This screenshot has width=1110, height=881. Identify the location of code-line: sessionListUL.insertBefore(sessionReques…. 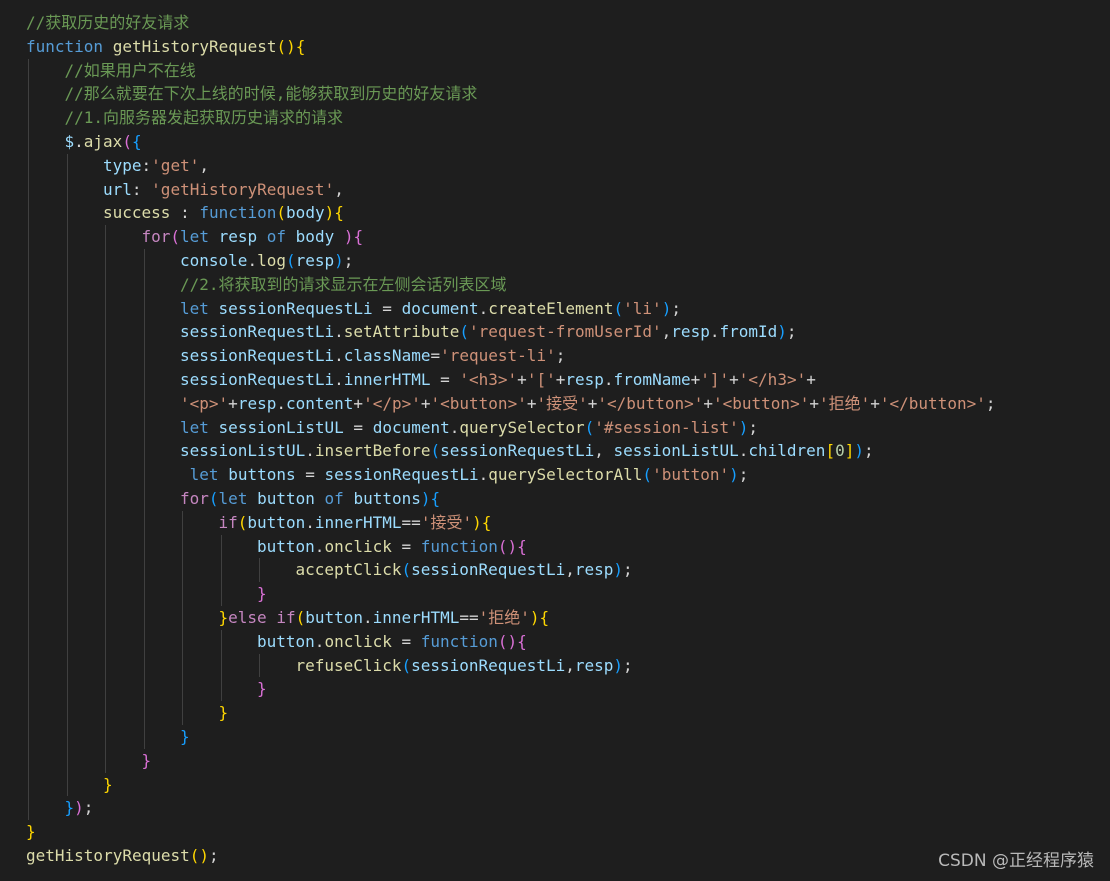
(568, 451).